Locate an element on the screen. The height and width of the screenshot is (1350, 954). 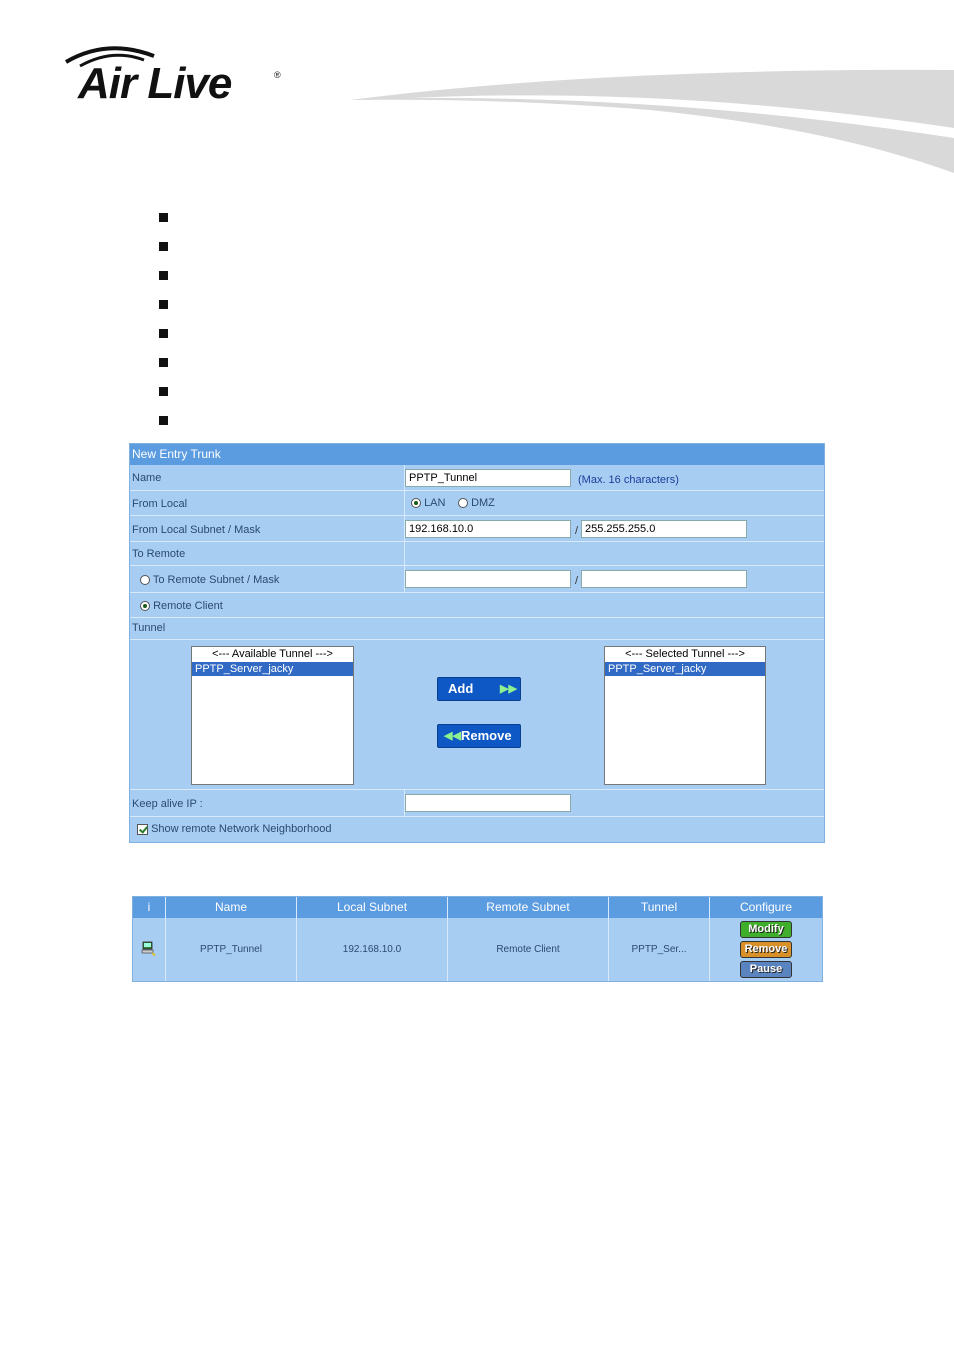
dmz-option: DMZ is located at coordinates (476, 503).